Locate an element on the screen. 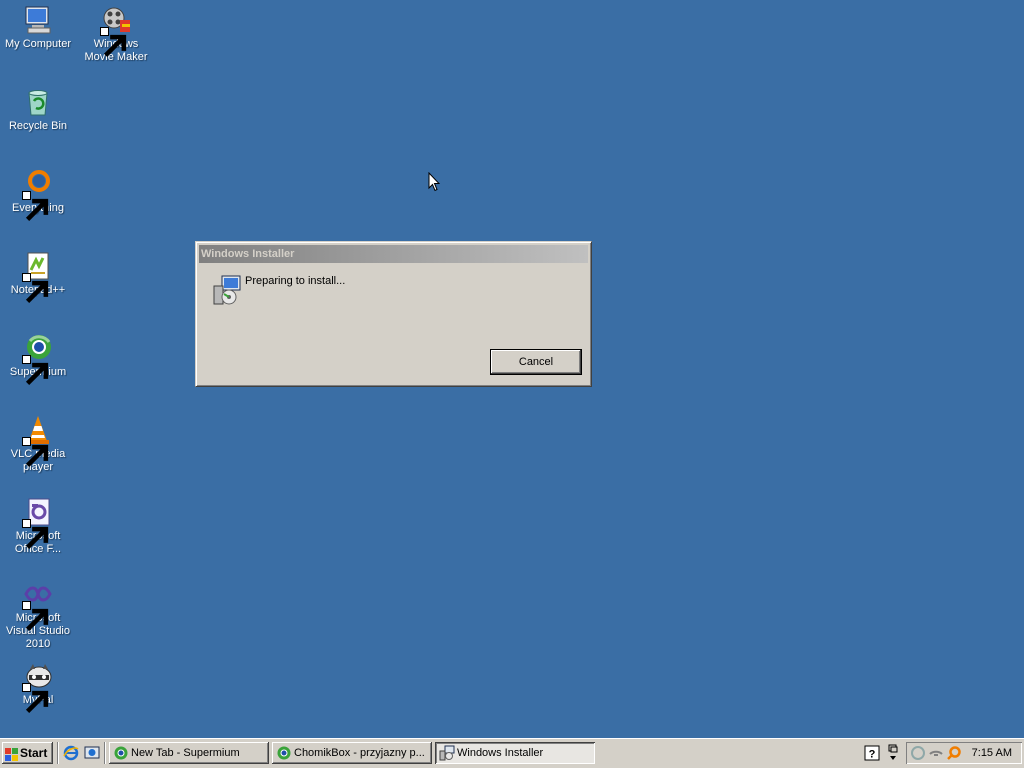  desktop-icon-notepad-plus-plus: Notepad++ is located at coordinates (39, 276).